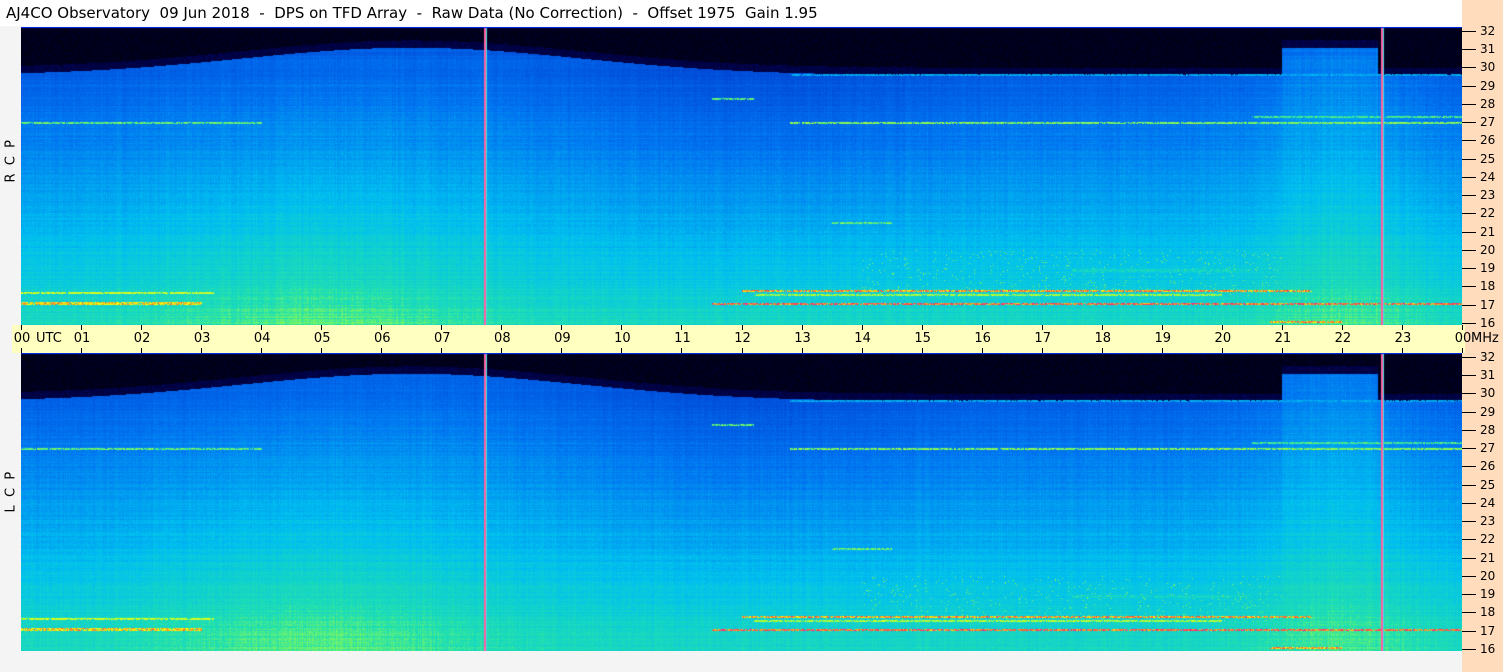 This screenshot has height=672, width=1503. I want to click on x-tick-label: 02, so click(142, 338).